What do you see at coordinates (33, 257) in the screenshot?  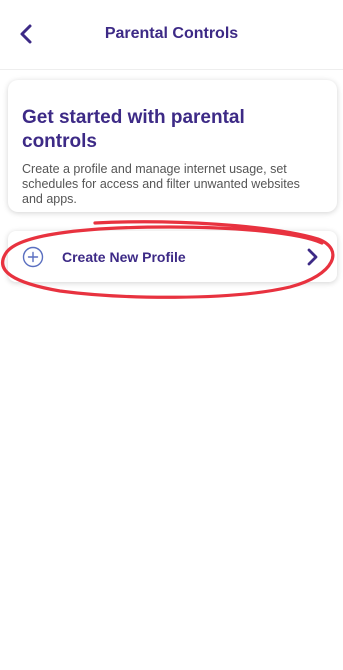 I see `plus-circle-icon` at bounding box center [33, 257].